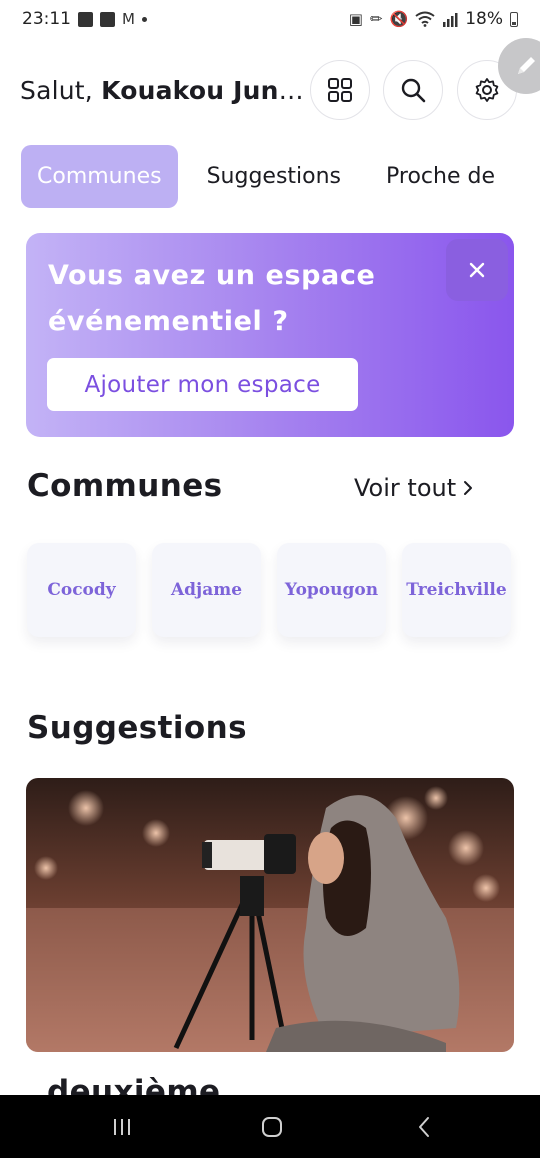 This screenshot has width=540, height=1158. What do you see at coordinates (331, 590) in the screenshot?
I see `commune-card-yopougon: Yopougon` at bounding box center [331, 590].